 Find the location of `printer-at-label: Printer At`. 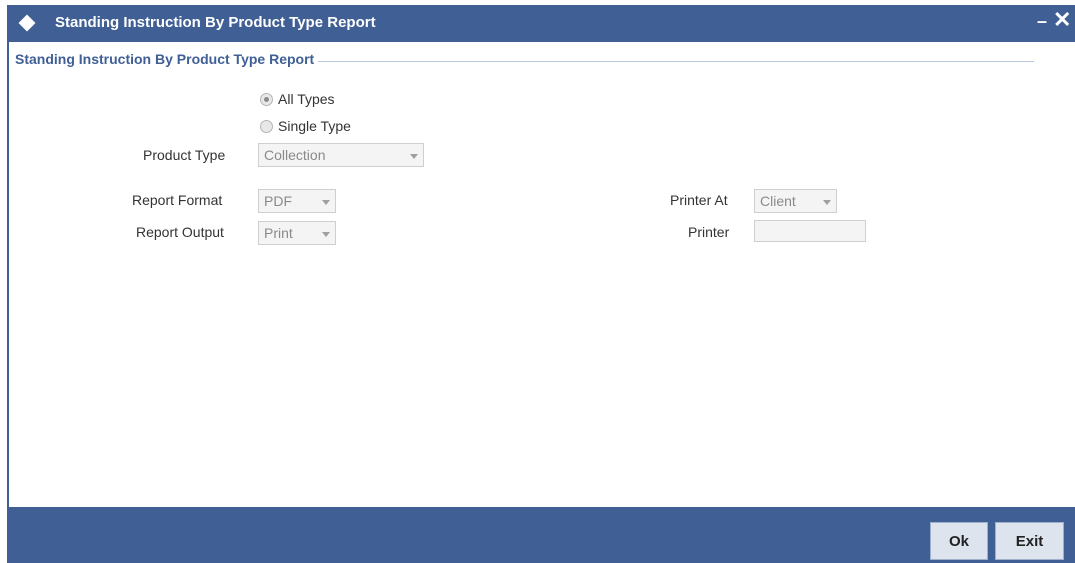

printer-at-label: Printer At is located at coordinates (699, 200).